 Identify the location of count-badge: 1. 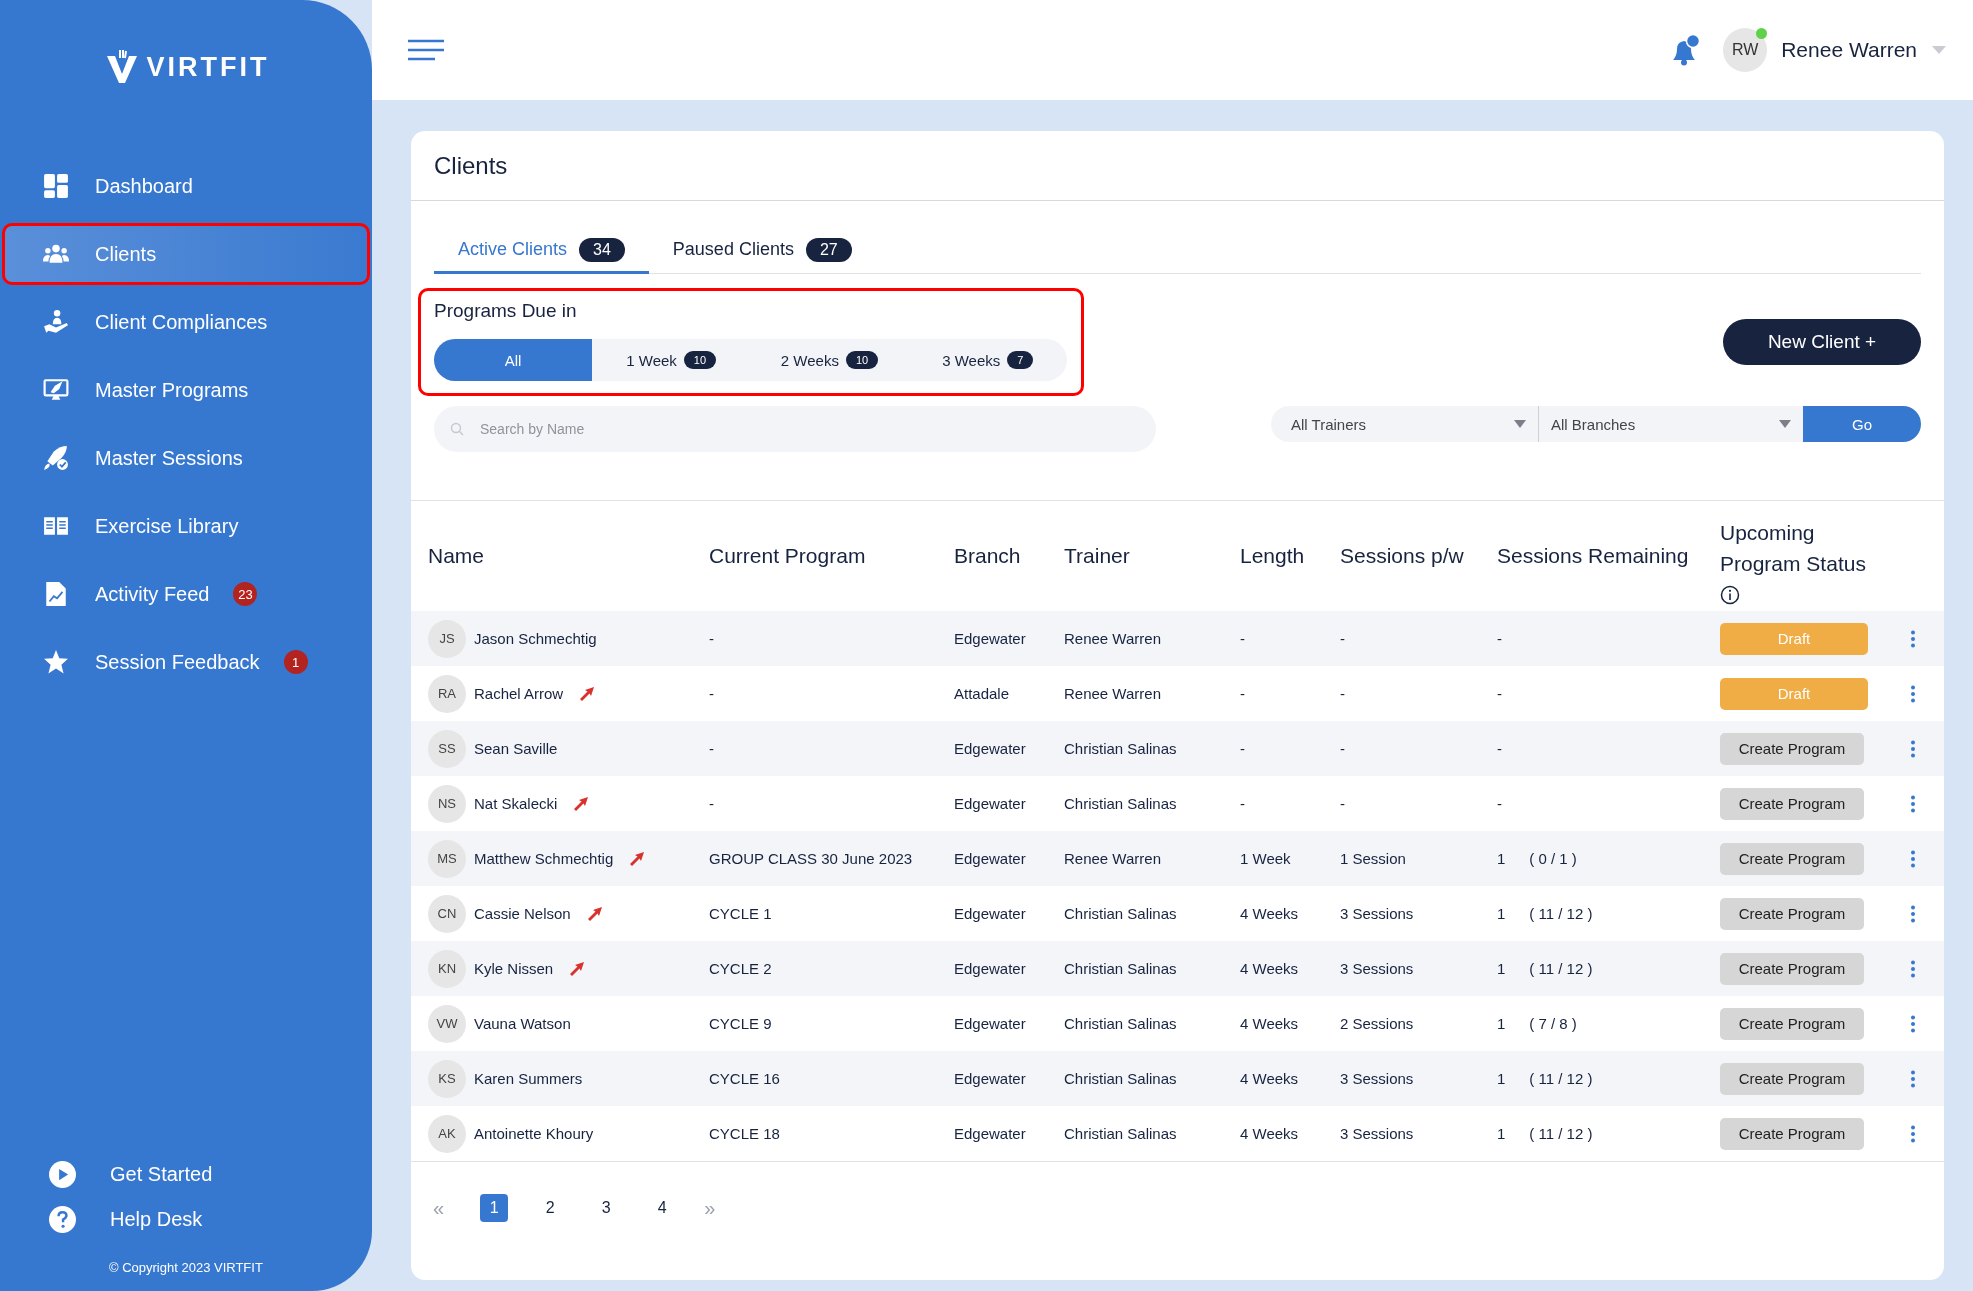
(295, 662).